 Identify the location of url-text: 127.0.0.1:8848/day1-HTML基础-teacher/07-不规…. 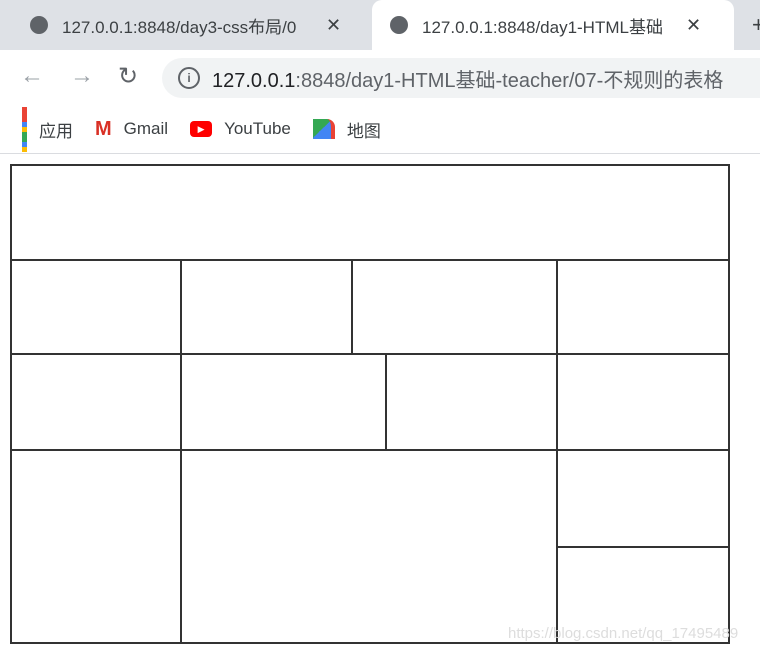
(468, 80).